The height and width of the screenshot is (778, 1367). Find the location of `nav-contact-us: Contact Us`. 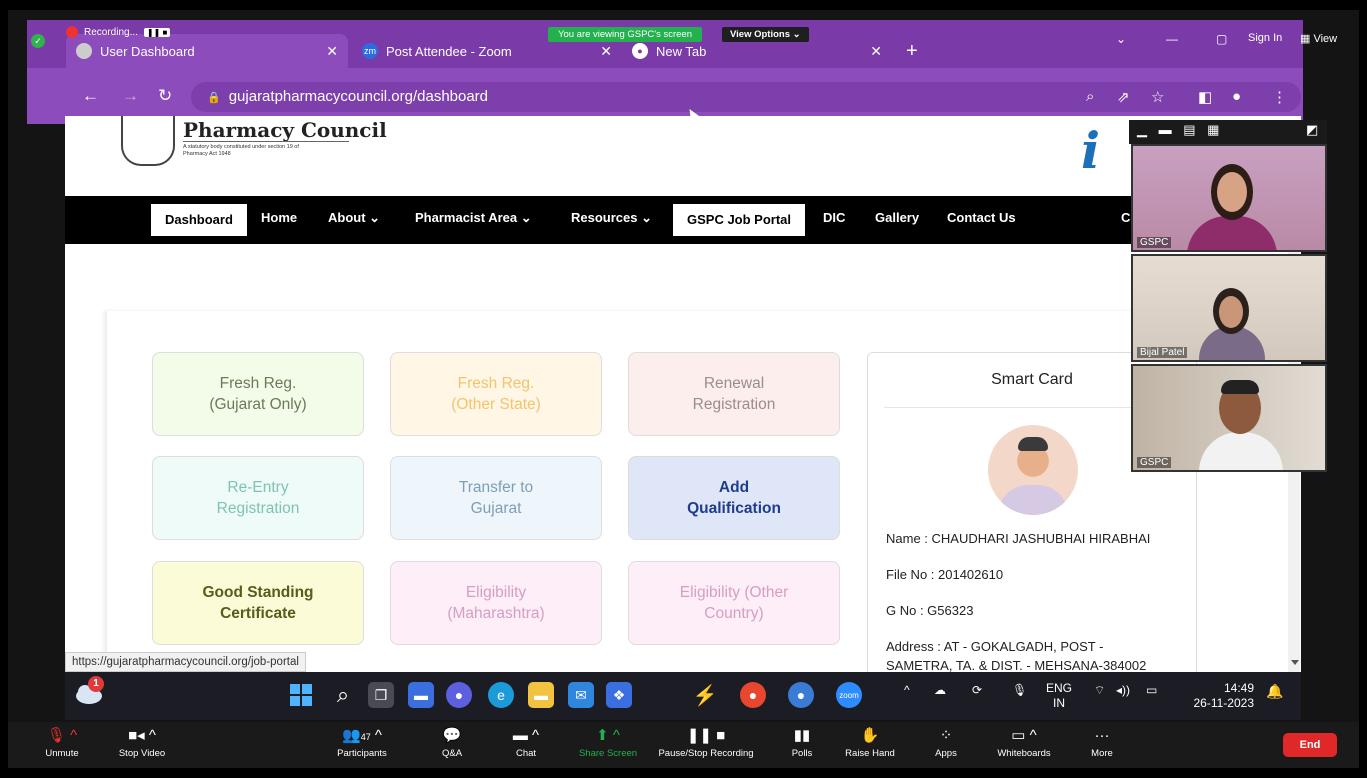

nav-contact-us: Contact Us is located at coordinates (981, 217).